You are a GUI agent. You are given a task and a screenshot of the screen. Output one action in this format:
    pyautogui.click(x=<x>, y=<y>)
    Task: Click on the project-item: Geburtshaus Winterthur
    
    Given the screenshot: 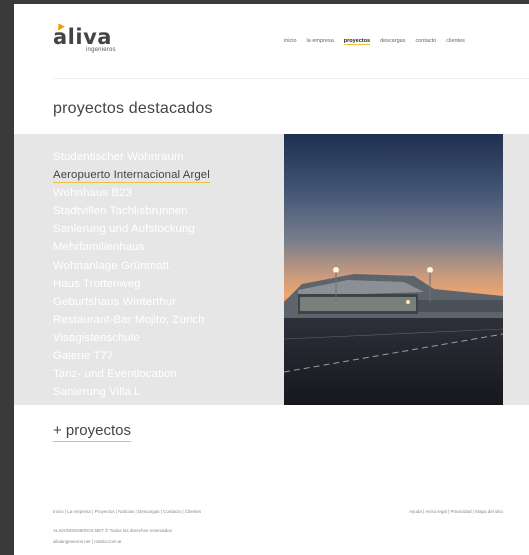 What is the action you would take?
    pyautogui.click(x=131, y=302)
    